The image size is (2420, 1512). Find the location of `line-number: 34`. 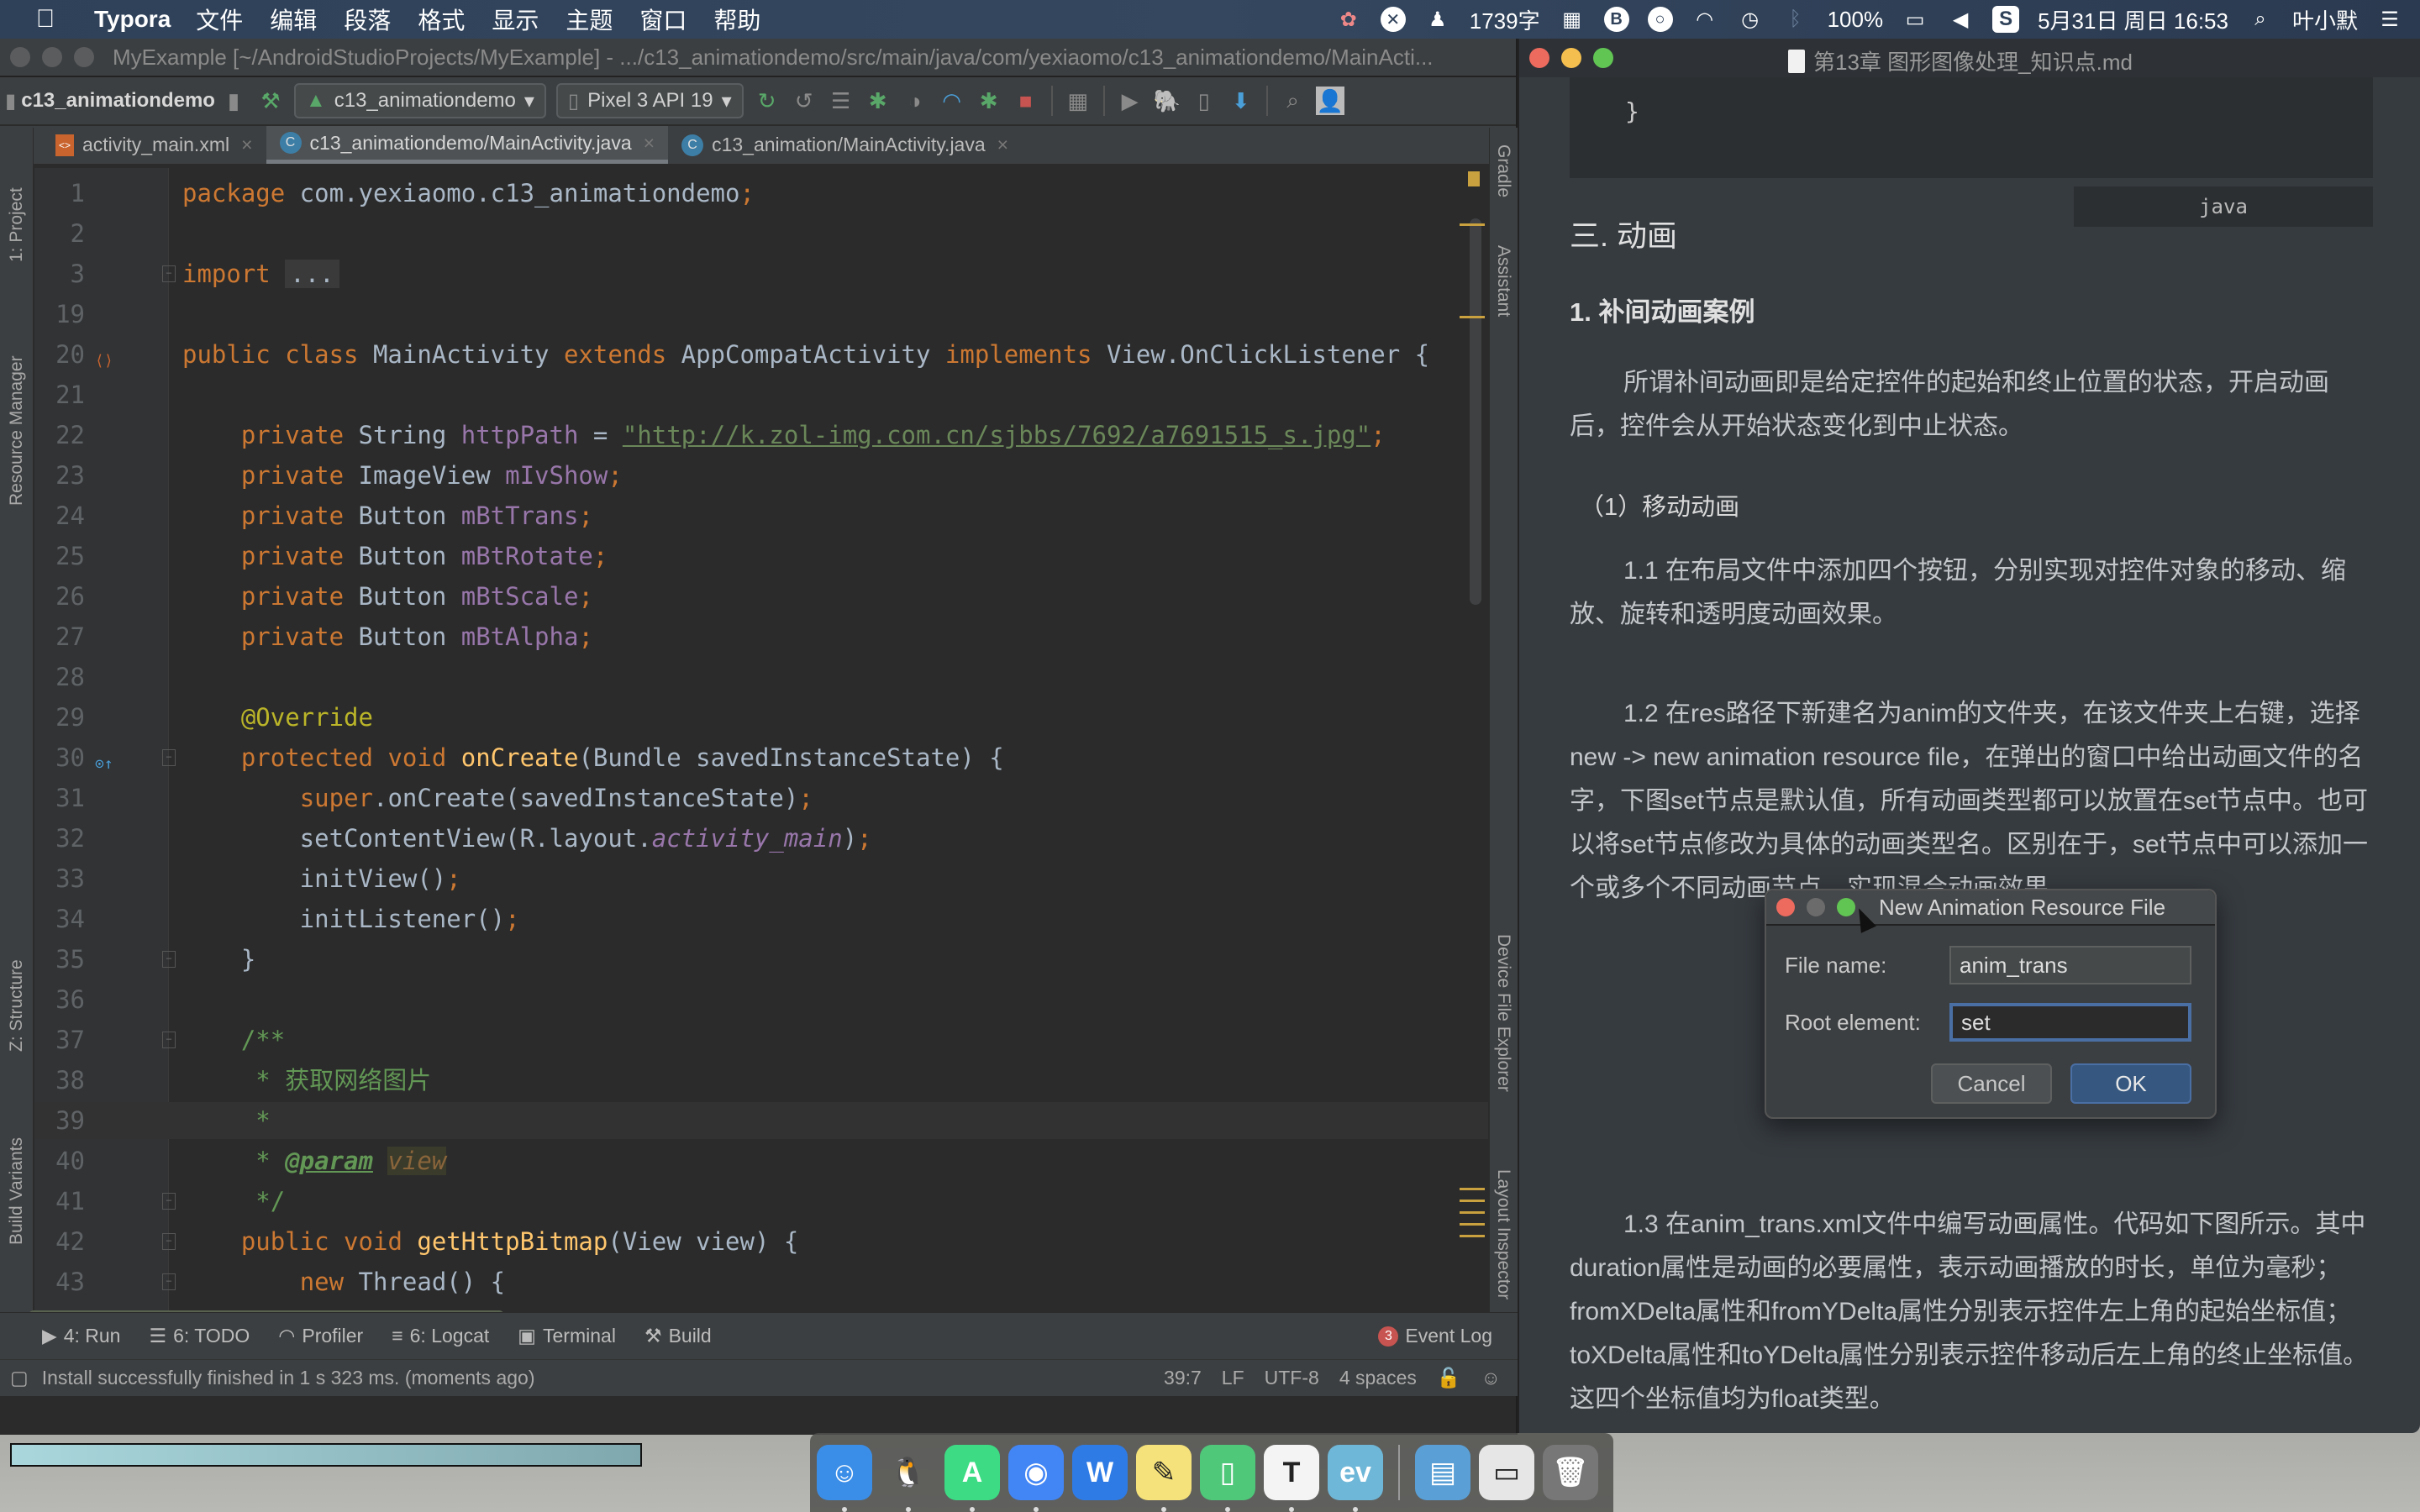

line-number: 34 is located at coordinates (60, 918).